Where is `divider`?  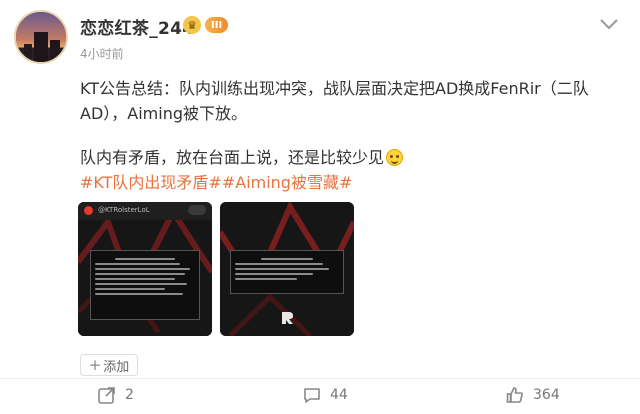
divider is located at coordinates (320, 378).